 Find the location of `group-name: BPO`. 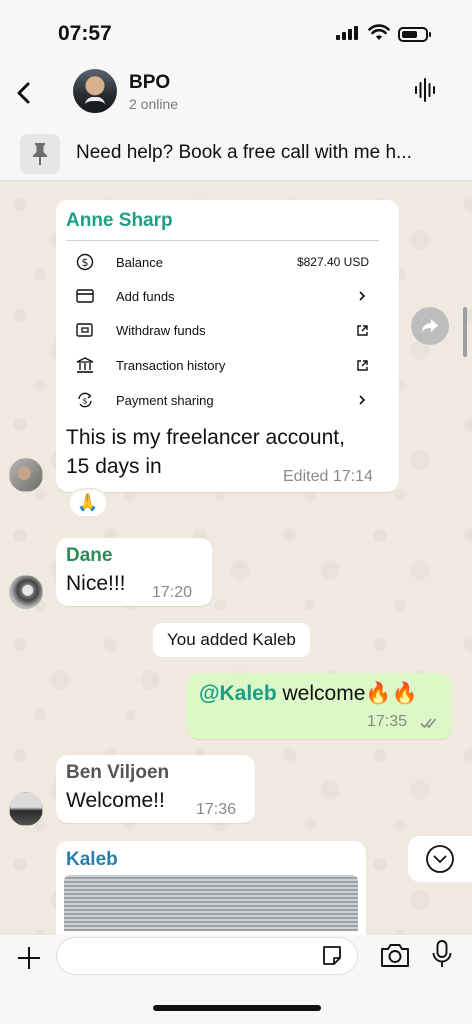

group-name: BPO is located at coordinates (149, 83).